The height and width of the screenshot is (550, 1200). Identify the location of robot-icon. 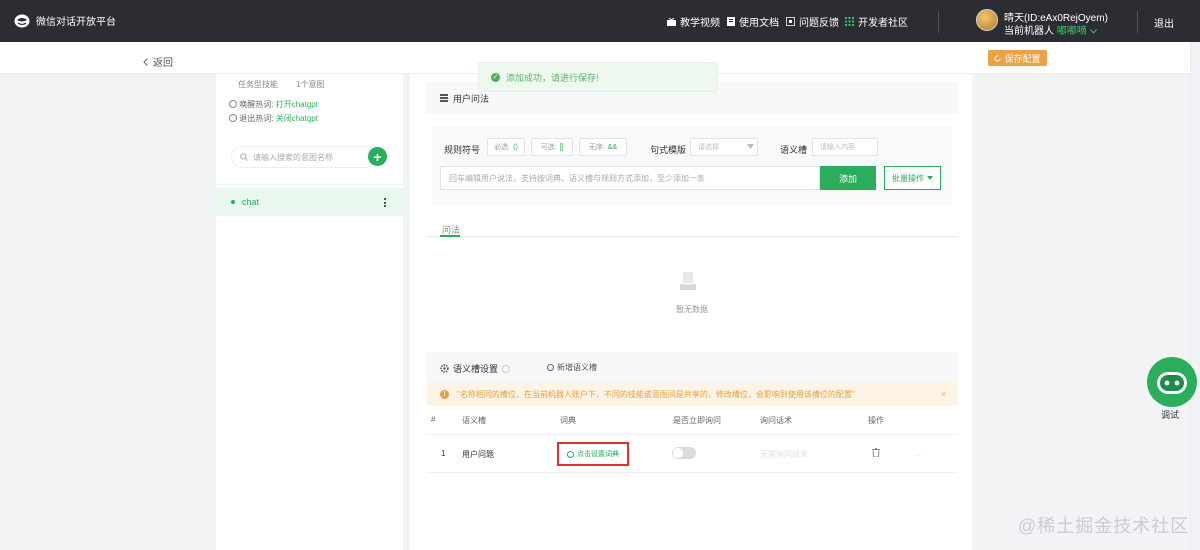
(1172, 382).